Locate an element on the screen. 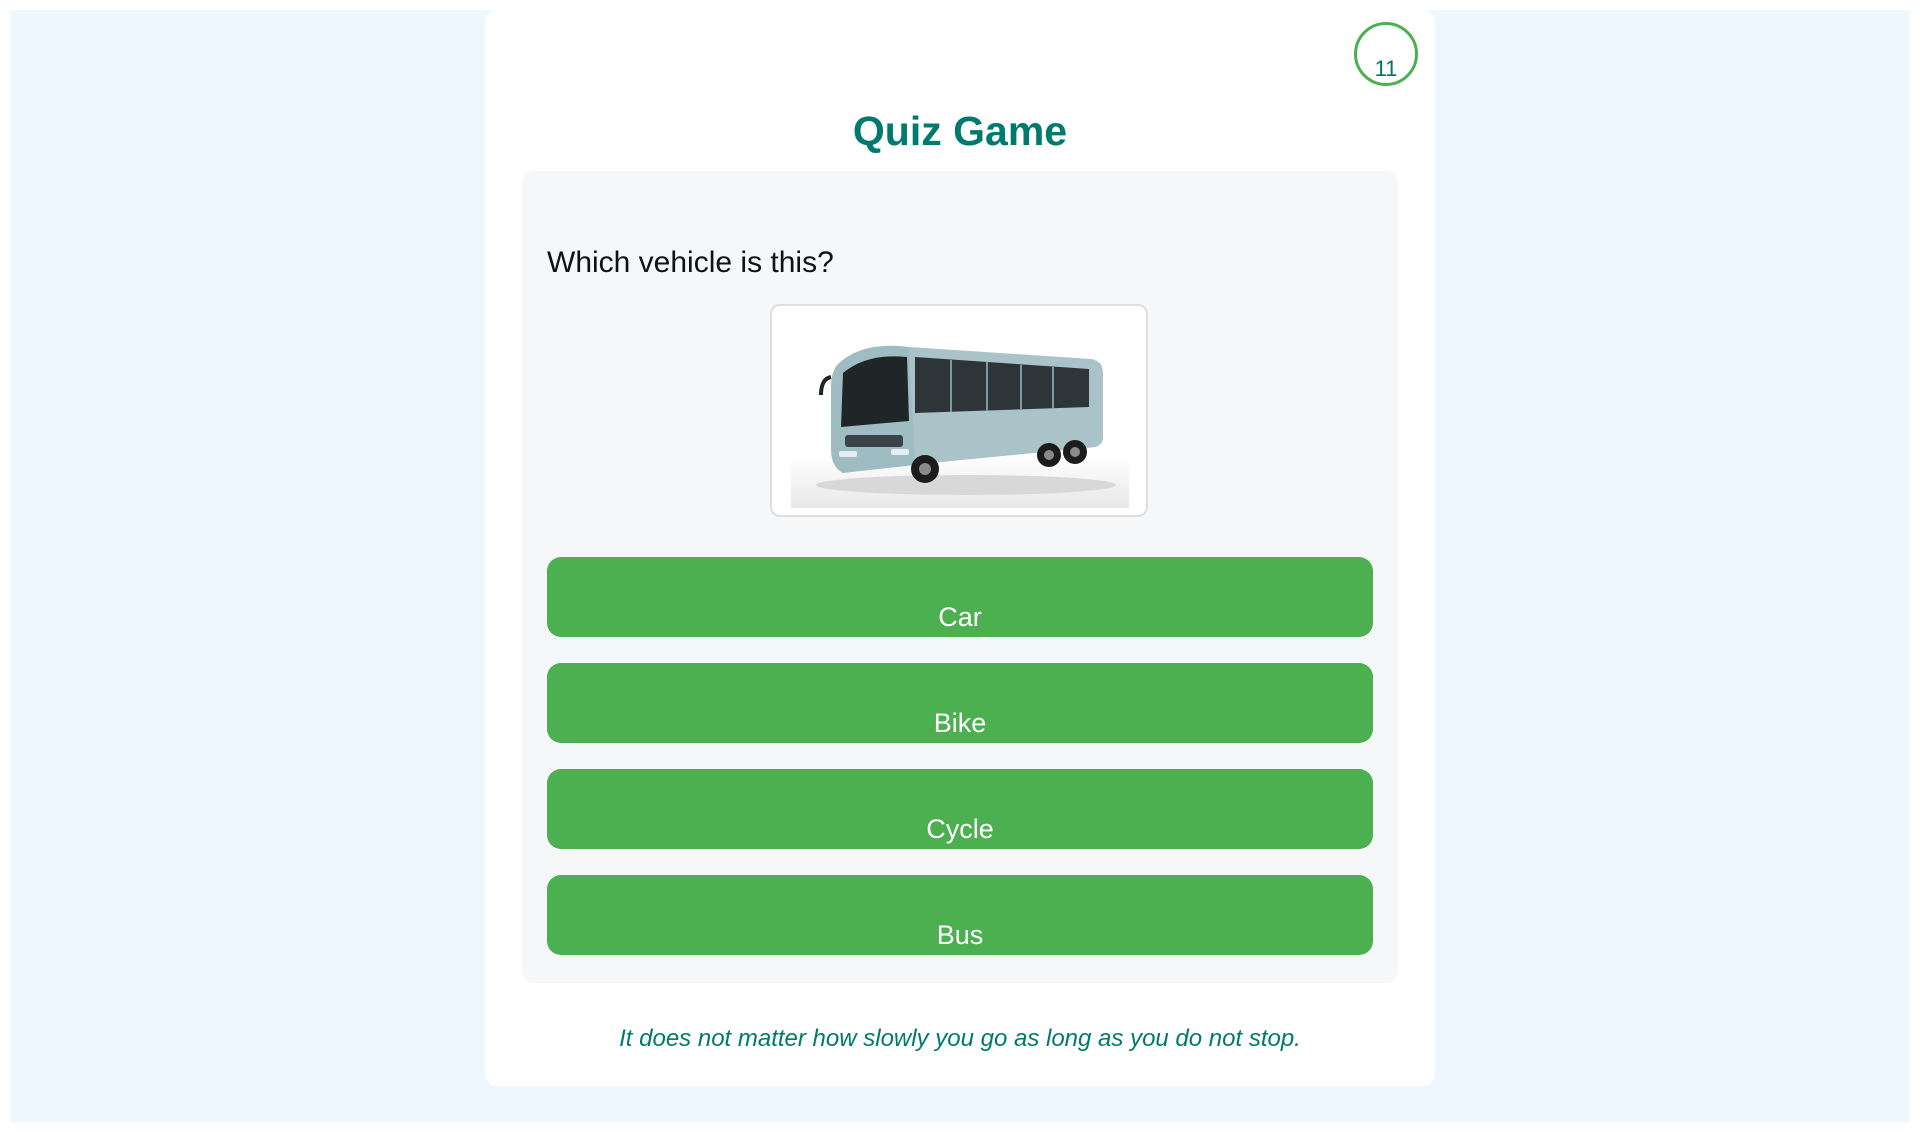  question-image-frame is located at coordinates (959, 410).